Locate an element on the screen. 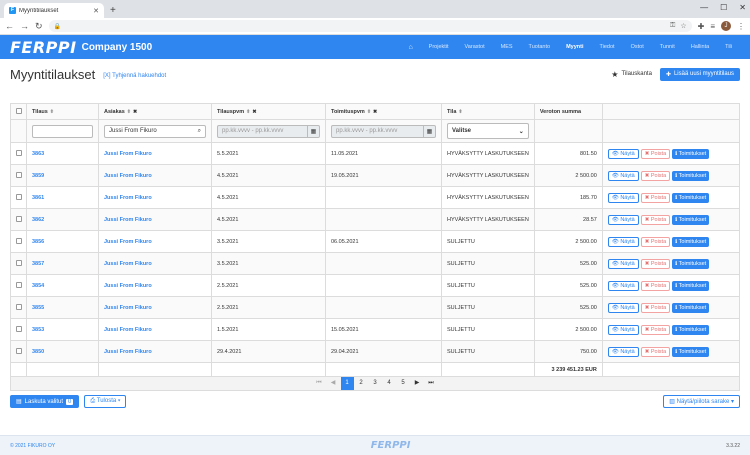 The width and height of the screenshot is (750, 455). new-tab-button: + is located at coordinates (113, 10).